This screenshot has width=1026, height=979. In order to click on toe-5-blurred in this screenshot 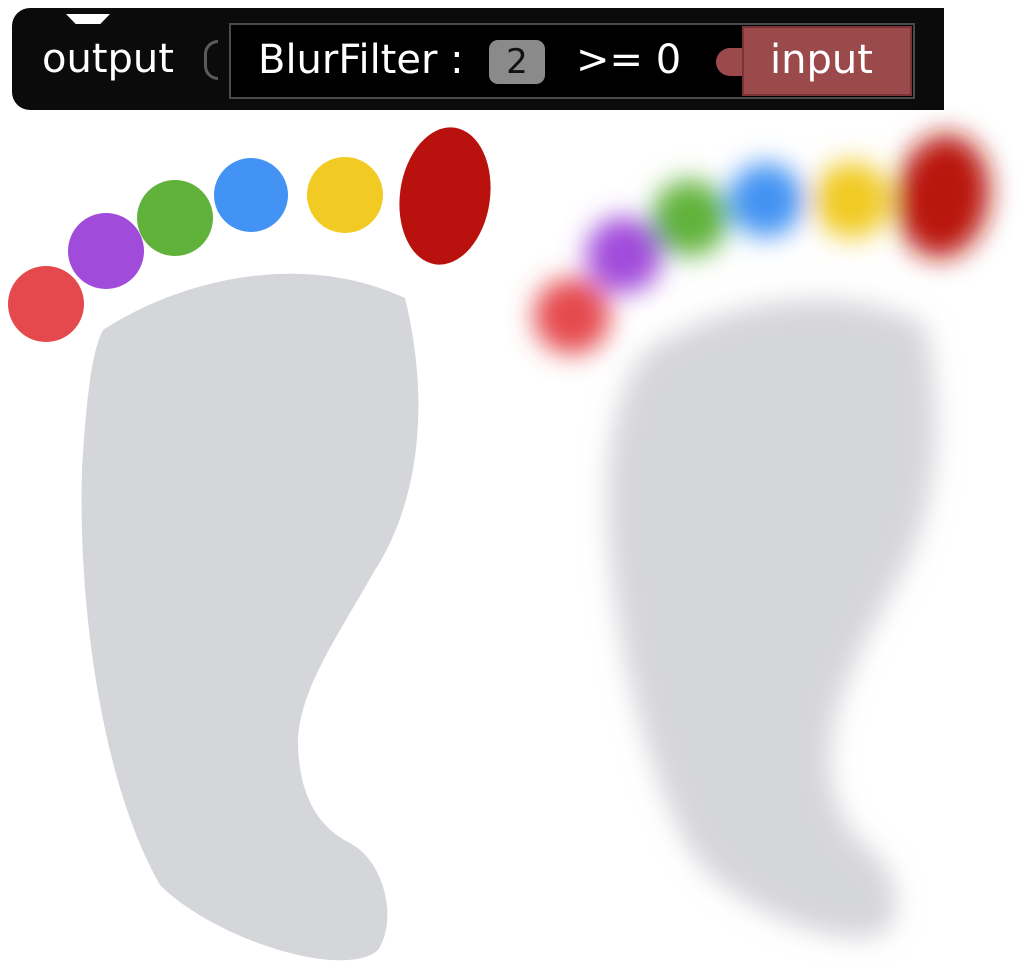, I will do `click(852, 200)`.